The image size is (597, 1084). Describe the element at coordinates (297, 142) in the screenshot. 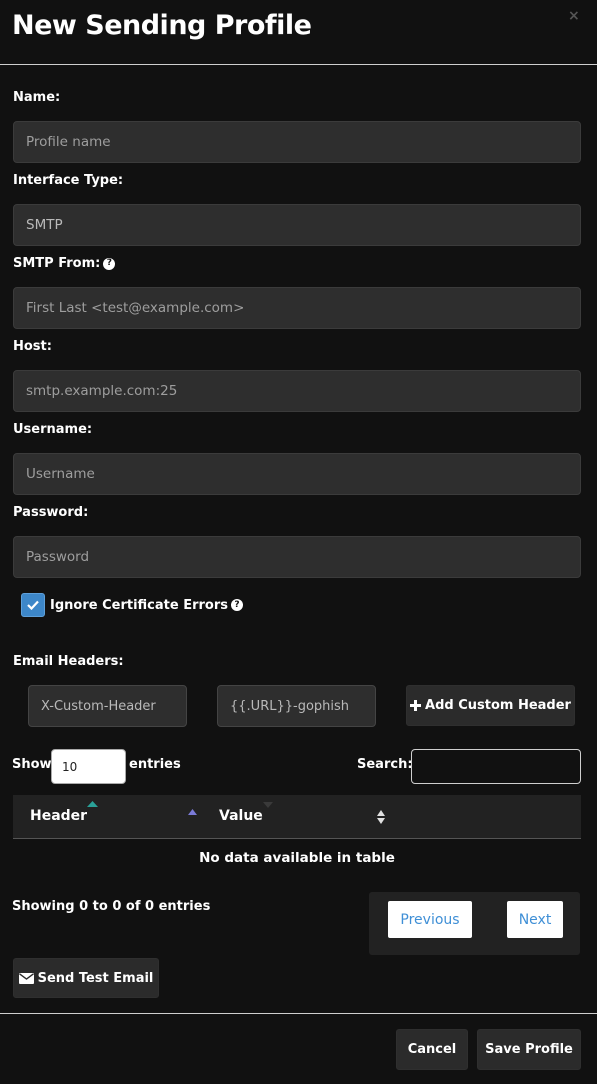

I see `profile-name-input` at that location.